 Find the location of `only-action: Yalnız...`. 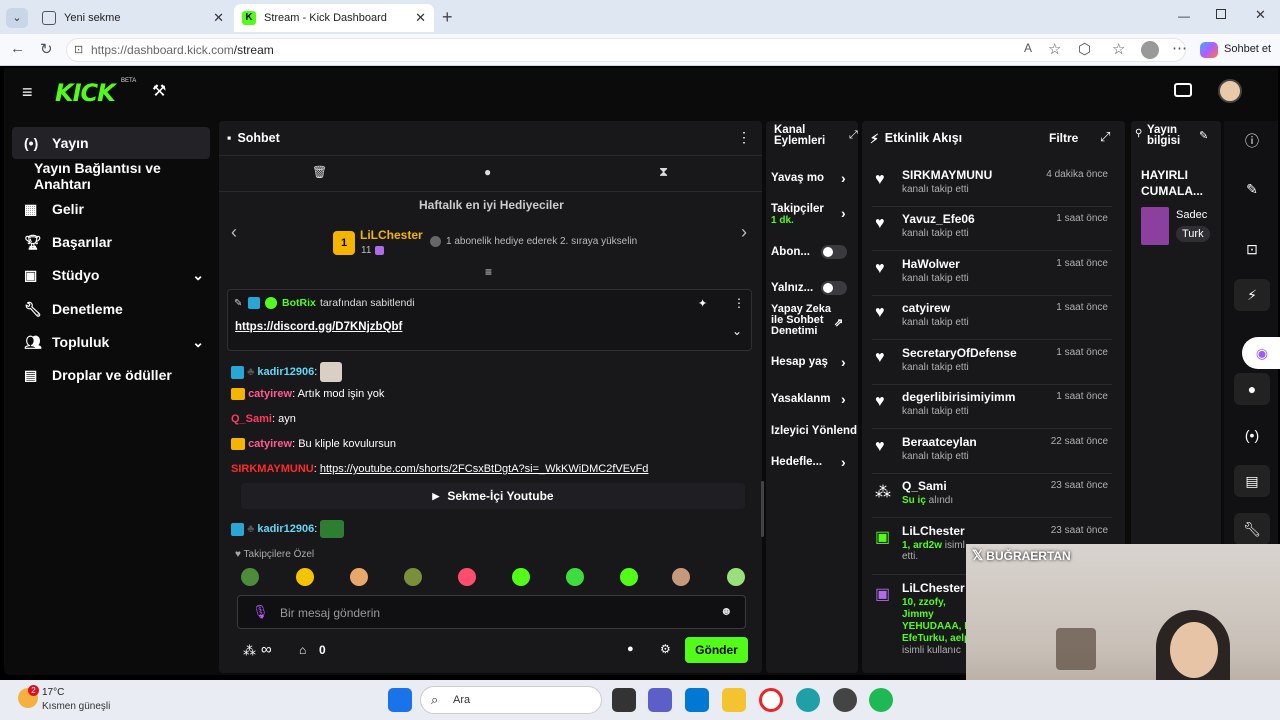

only-action: Yalnız... is located at coordinates (815, 288).